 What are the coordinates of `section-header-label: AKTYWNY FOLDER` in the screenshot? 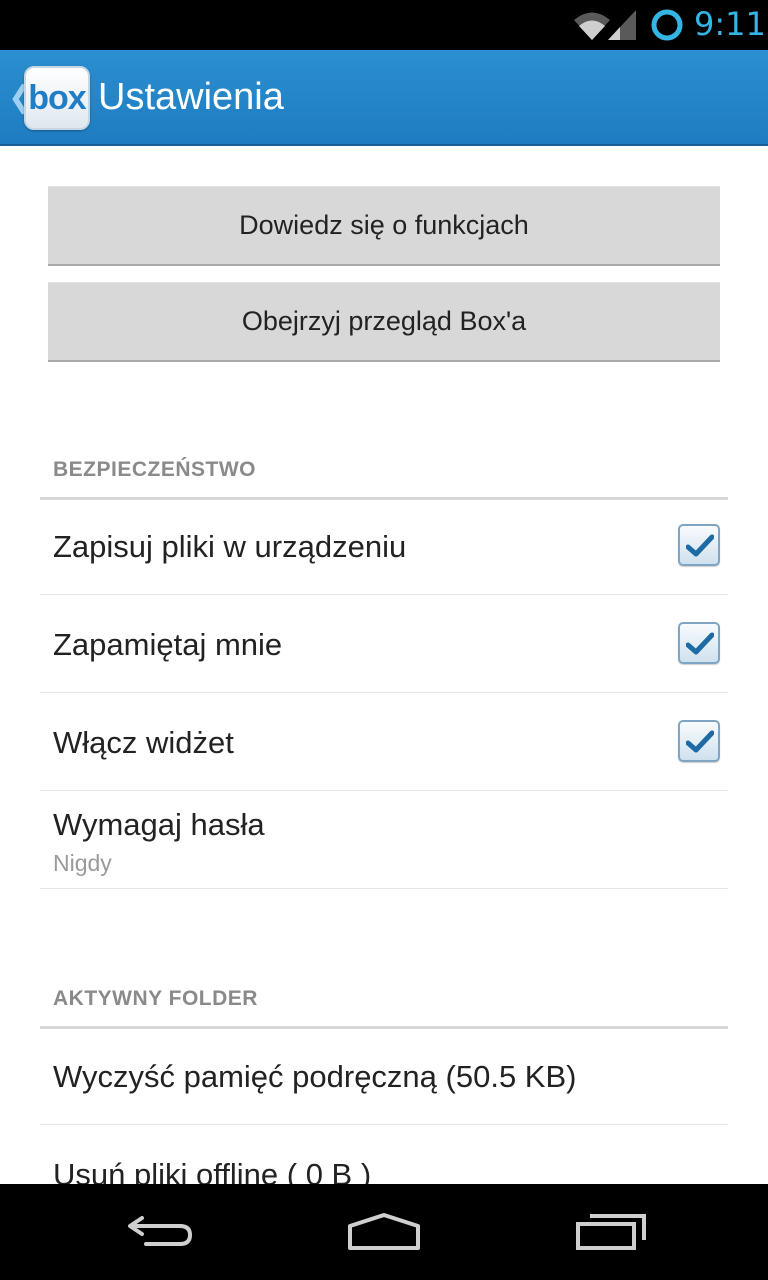 It's located at (155, 998).